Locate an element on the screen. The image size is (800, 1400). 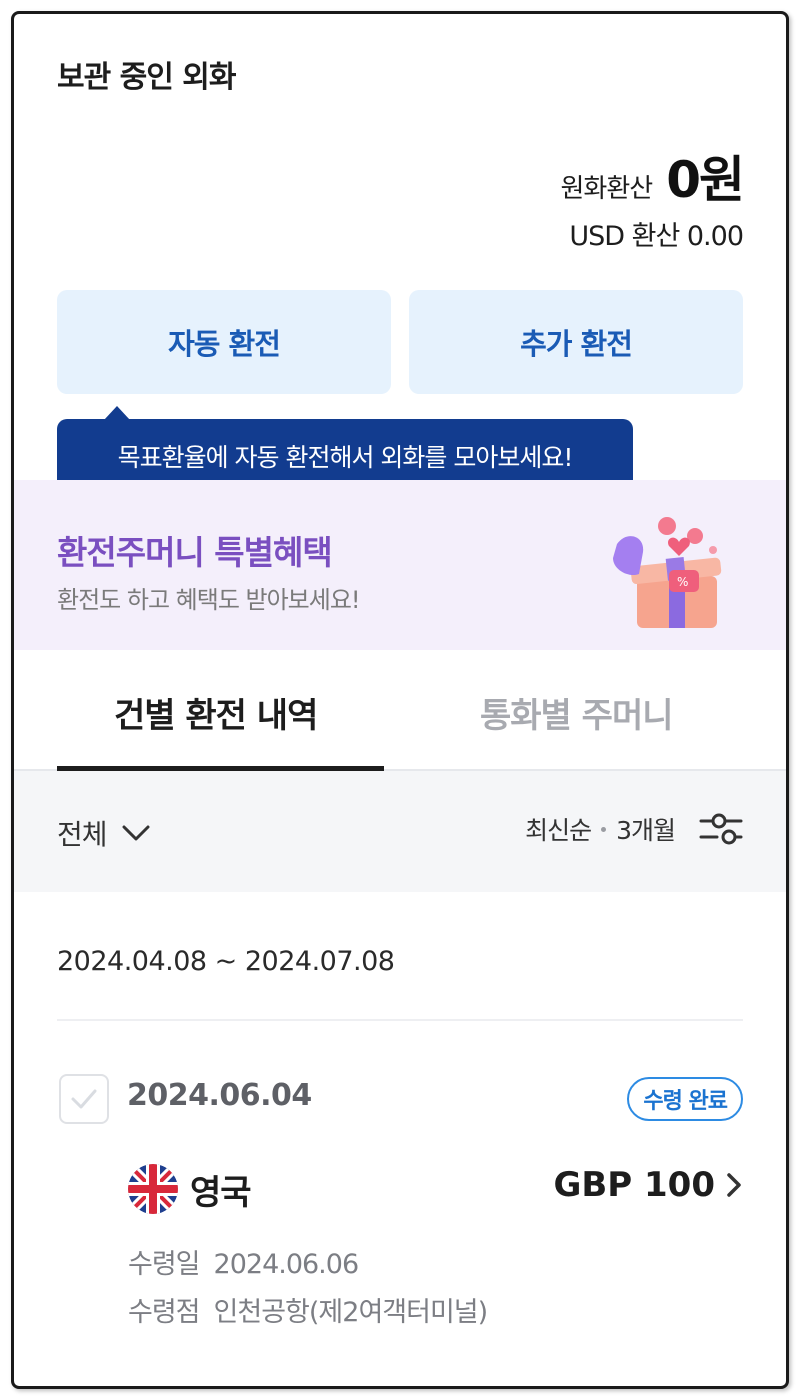
sort-period-filter: 최신순 3개월 is located at coordinates (634, 829).